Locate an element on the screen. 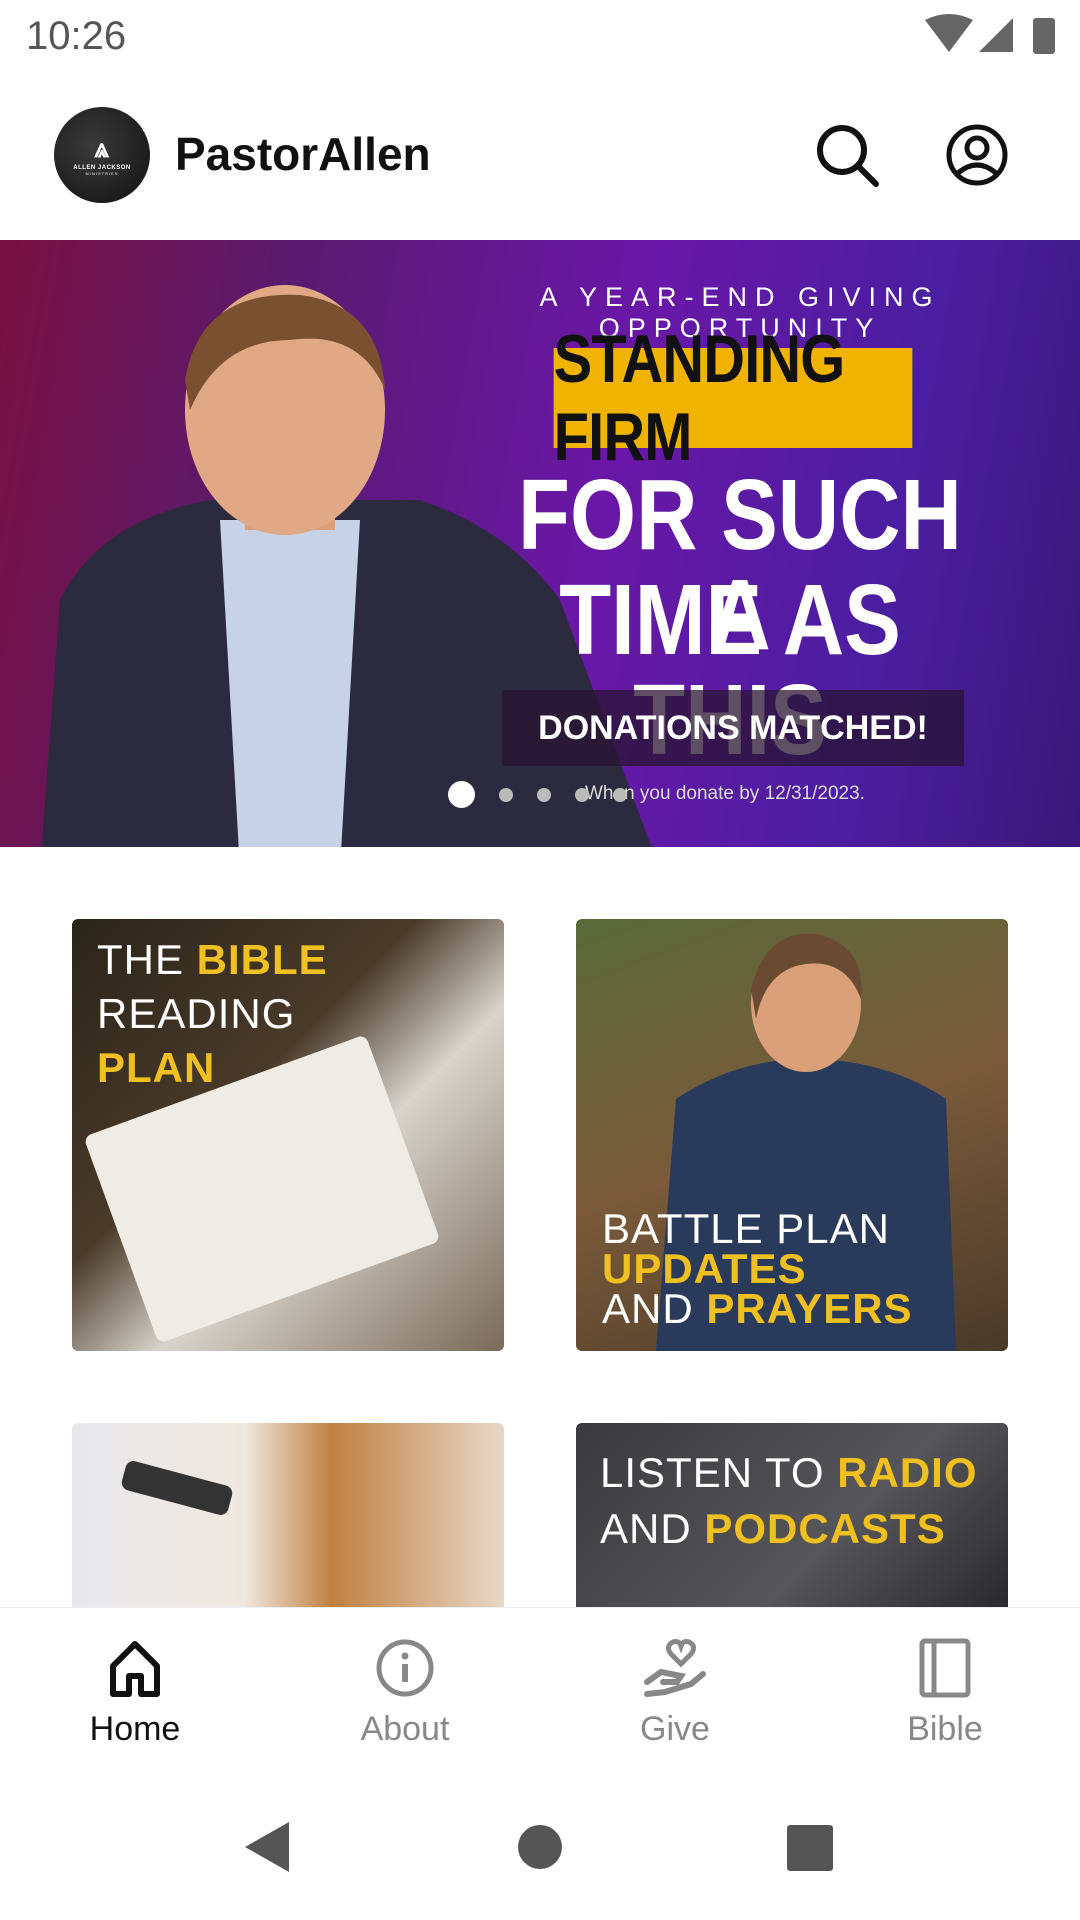 The height and width of the screenshot is (1920, 1080). battery-icon is located at coordinates (1044, 36).